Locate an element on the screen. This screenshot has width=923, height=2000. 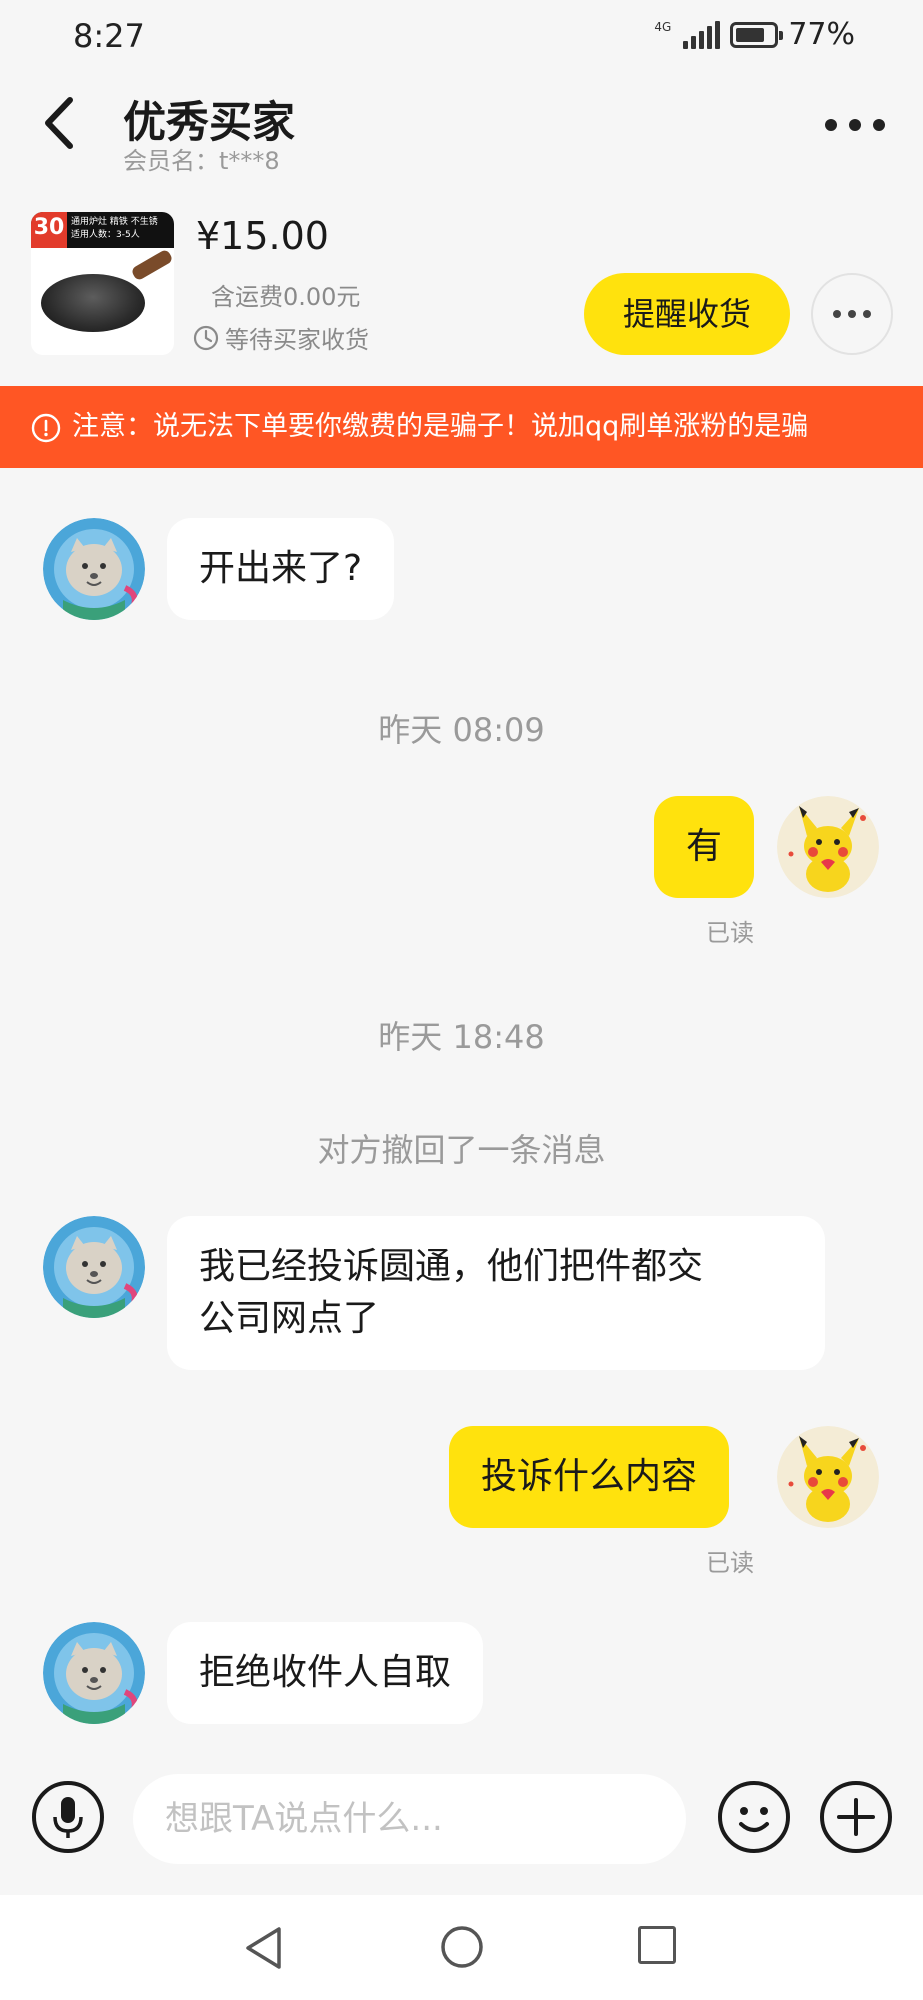
order-status: 等待买家收货 is located at coordinates (281, 337).